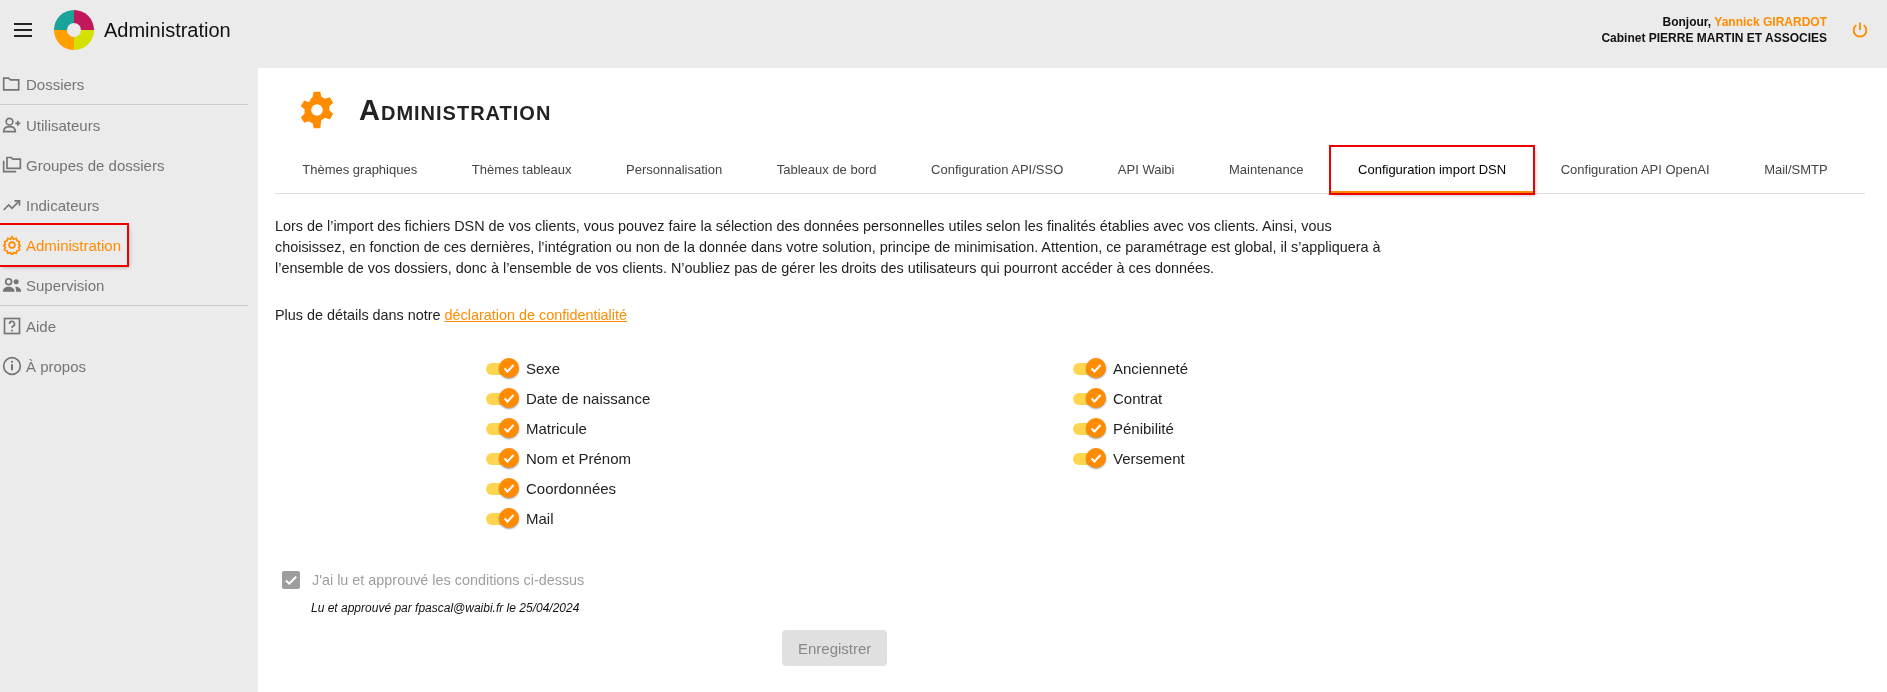 The height and width of the screenshot is (692, 1887). I want to click on greeting-text: Bonjour,, so click(1687, 22).